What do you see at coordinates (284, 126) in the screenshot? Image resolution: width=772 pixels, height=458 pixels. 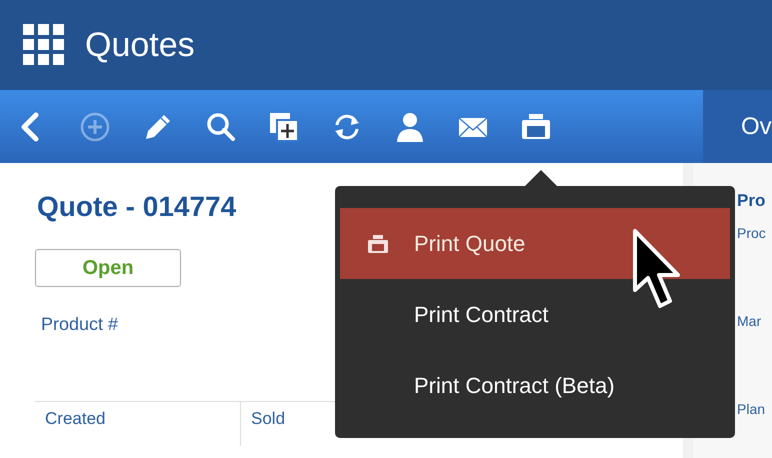 I see `copy-add-icon` at bounding box center [284, 126].